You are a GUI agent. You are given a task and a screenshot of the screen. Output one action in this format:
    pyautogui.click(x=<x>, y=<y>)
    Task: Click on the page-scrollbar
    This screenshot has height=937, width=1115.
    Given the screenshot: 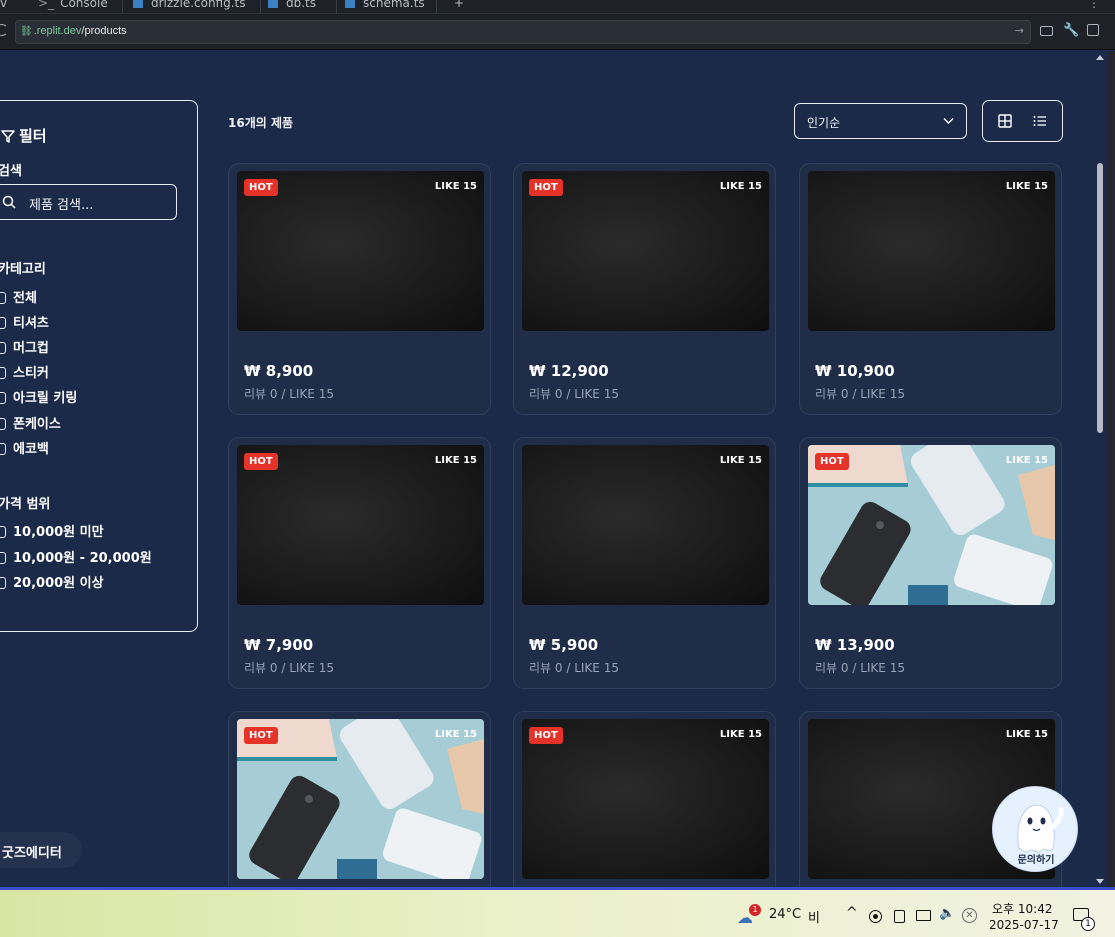 What is the action you would take?
    pyautogui.click(x=1100, y=469)
    